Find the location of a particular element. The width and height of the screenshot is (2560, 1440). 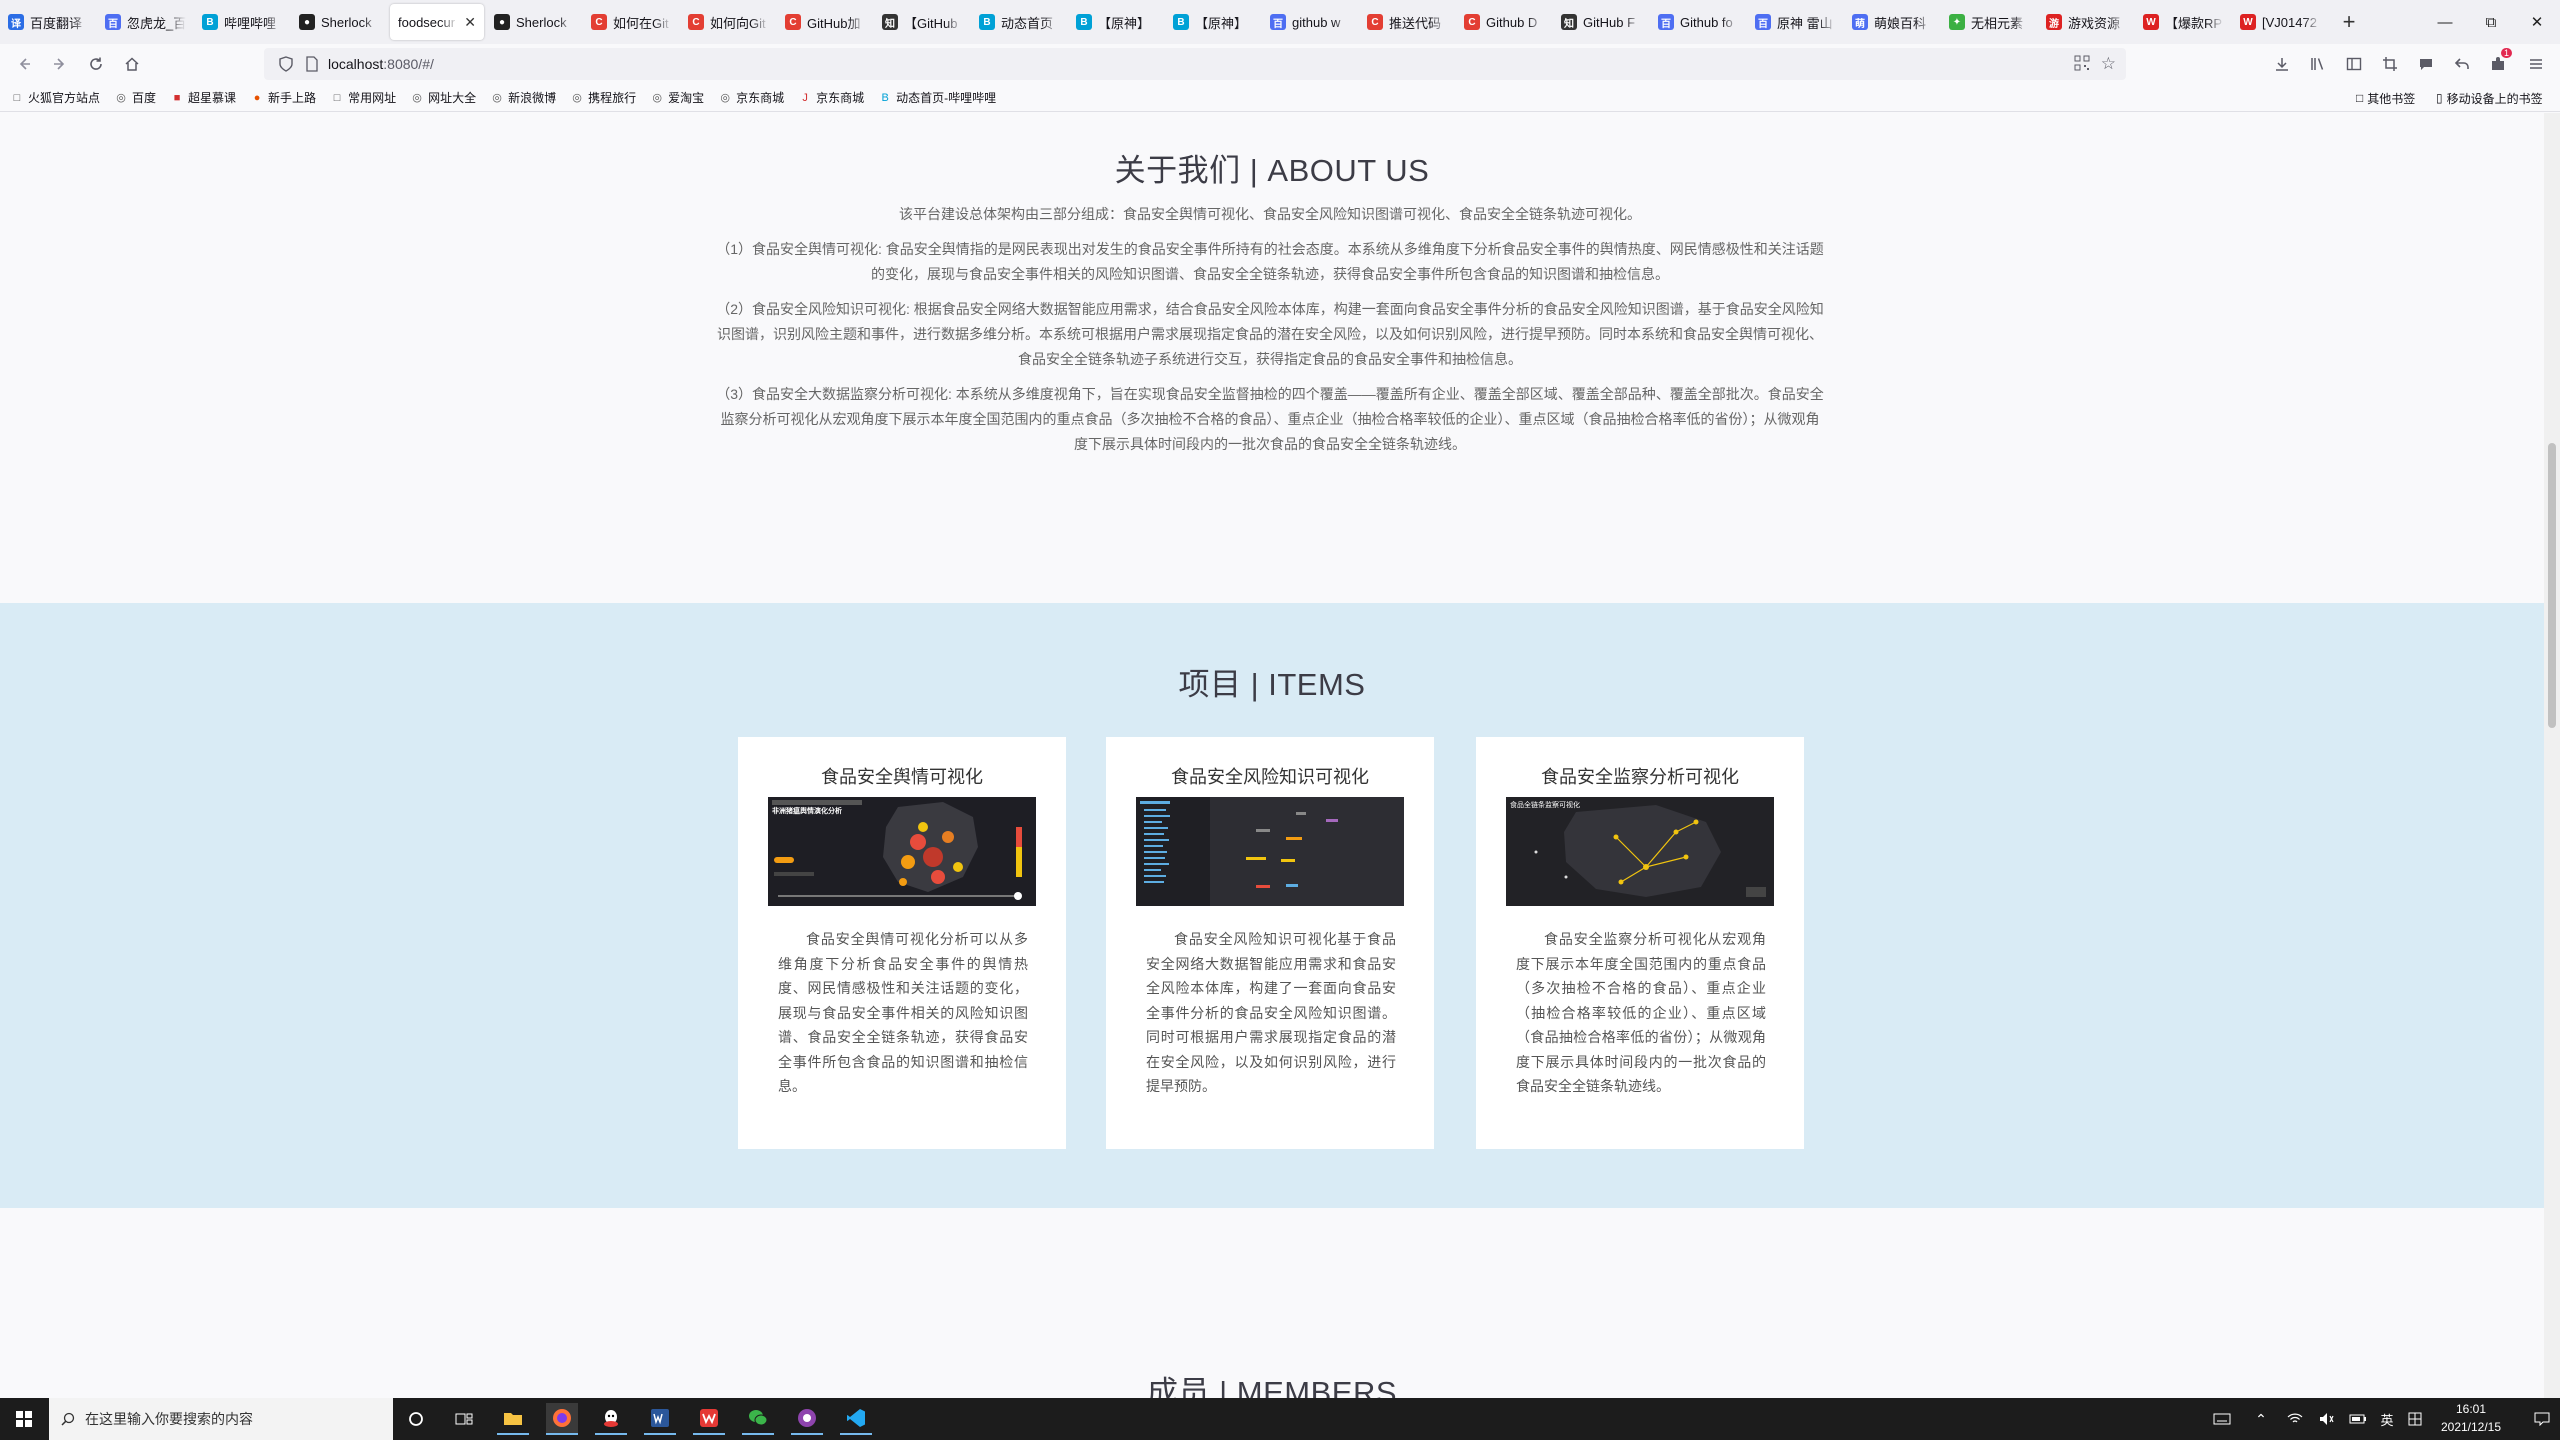

other-bookmarks: □ 其他书签 is located at coordinates (2385, 98).